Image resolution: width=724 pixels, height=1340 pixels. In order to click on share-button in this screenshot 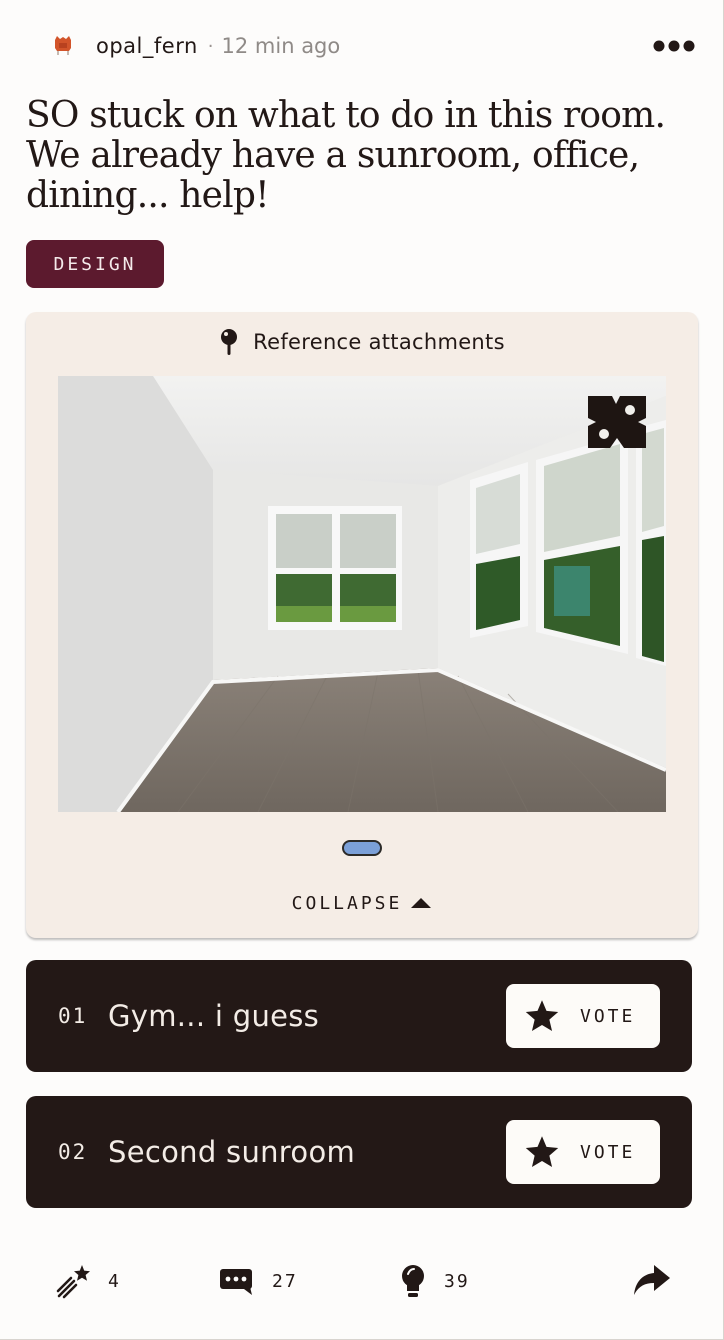, I will do `click(652, 1281)`.